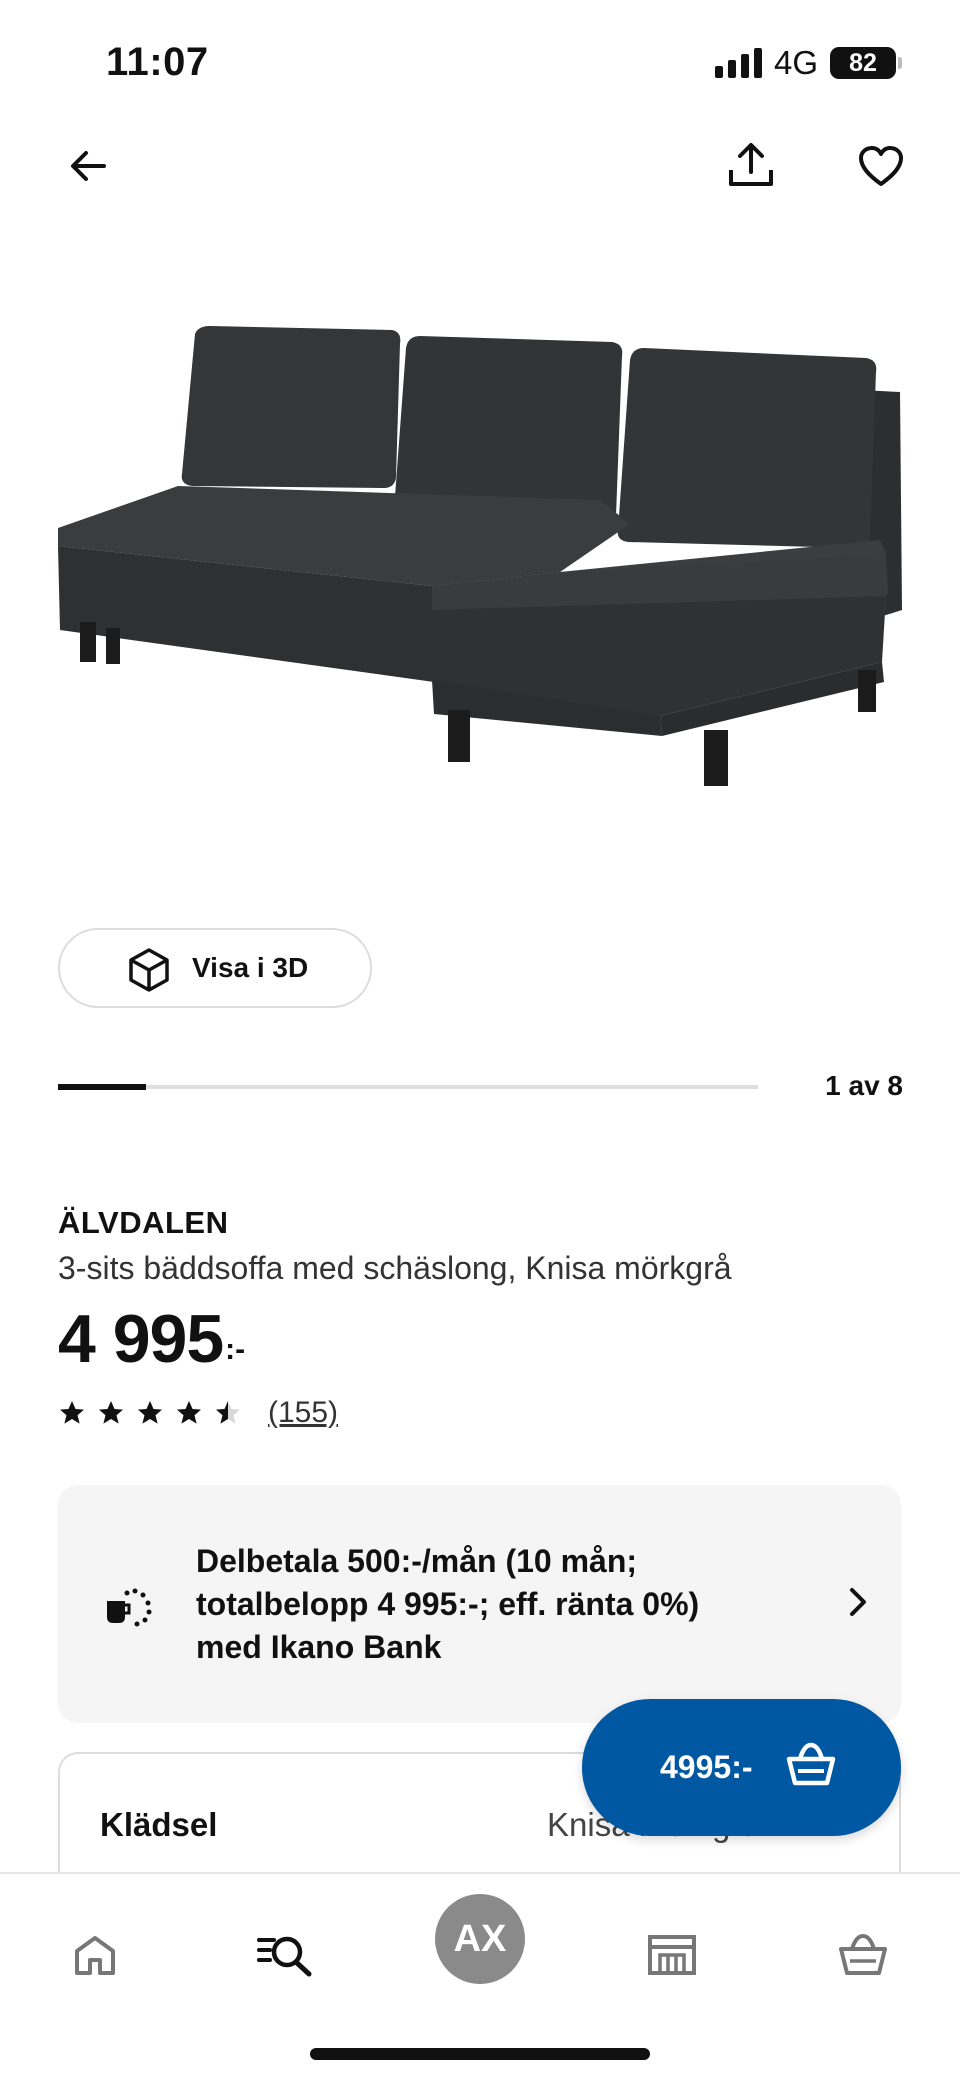 The height and width of the screenshot is (2078, 960). I want to click on view-3d-label: Visa i 3D, so click(250, 967).